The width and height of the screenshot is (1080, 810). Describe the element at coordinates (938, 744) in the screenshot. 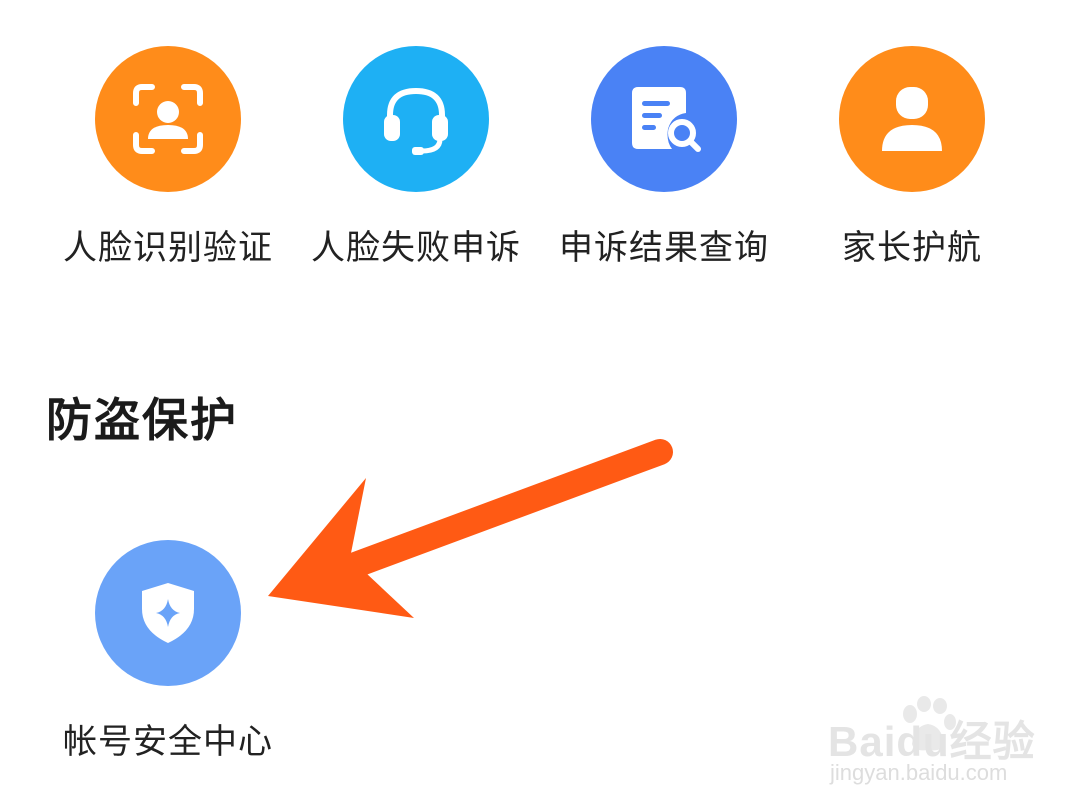

I see `baidu-watermark: Baidu经验 jingyan.baidu.com` at that location.